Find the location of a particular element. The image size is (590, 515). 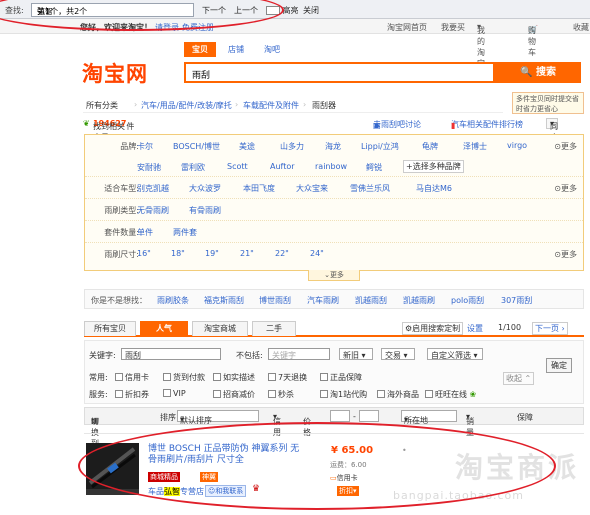

custom-filter-select: 自定义筛选 ▾ is located at coordinates (455, 354).